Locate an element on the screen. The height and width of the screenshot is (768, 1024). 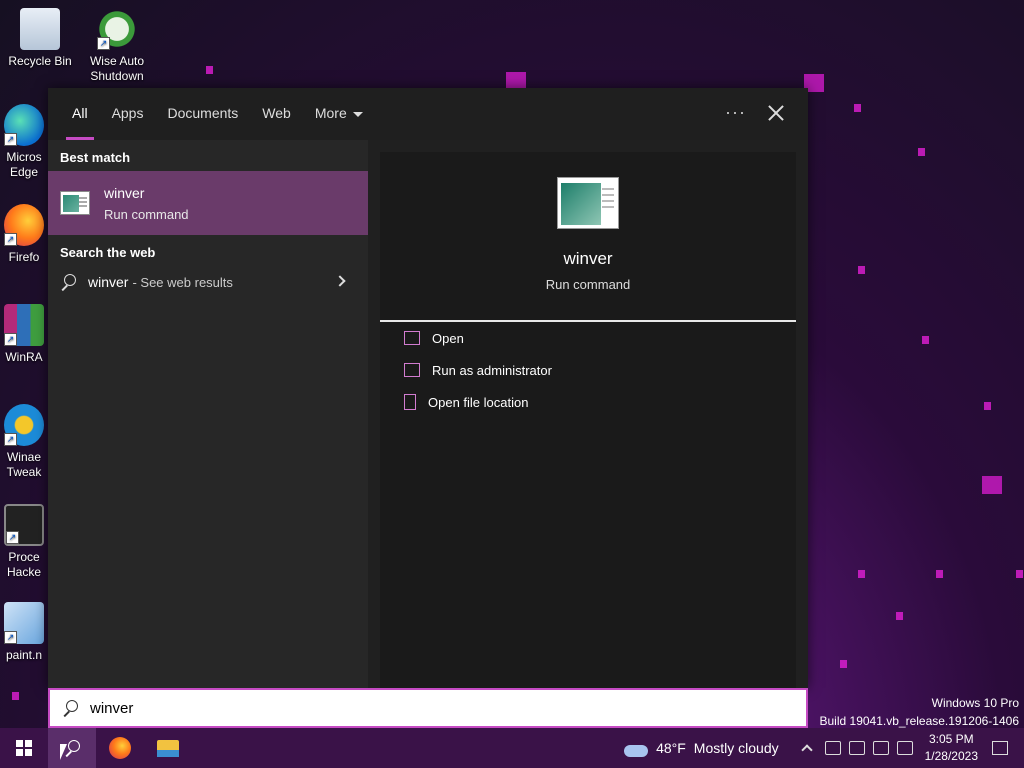
open-icon is located at coordinates (412, 338).